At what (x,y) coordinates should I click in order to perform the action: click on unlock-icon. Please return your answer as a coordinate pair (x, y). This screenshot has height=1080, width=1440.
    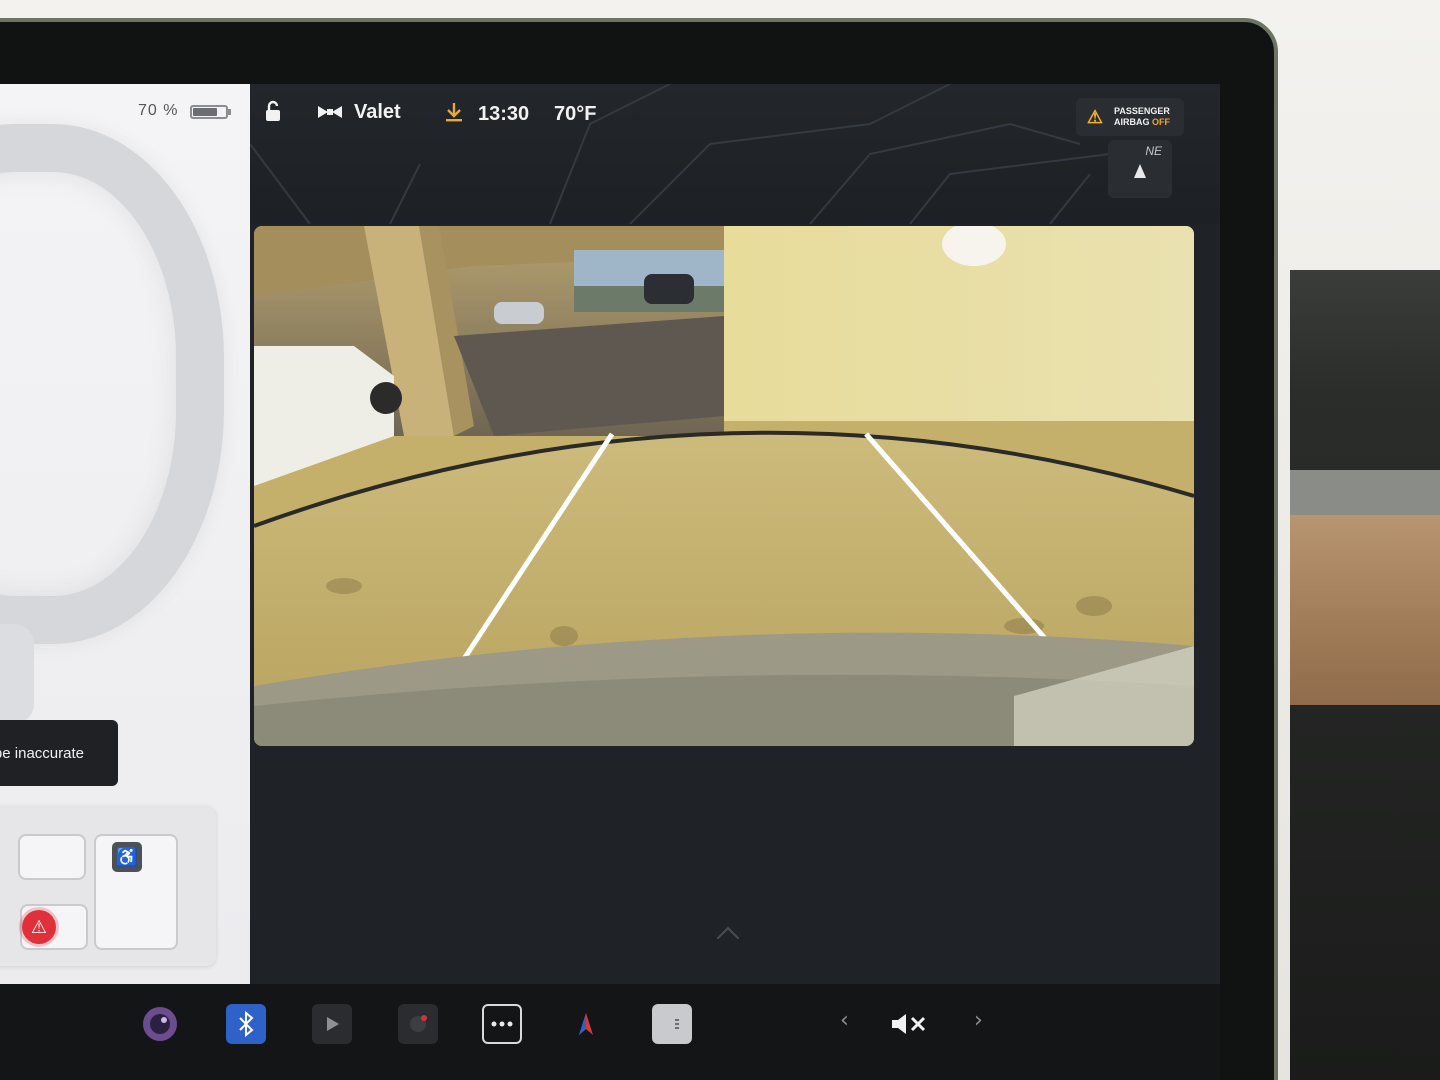
    Looking at the image, I should click on (273, 111).